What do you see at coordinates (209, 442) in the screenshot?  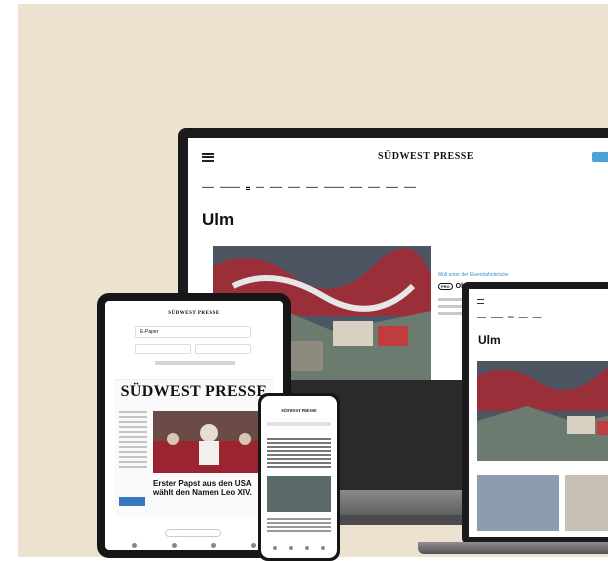 I see `epaper-photo` at bounding box center [209, 442].